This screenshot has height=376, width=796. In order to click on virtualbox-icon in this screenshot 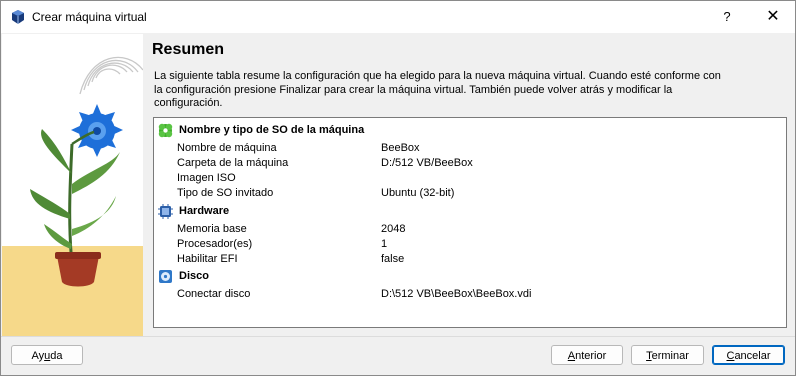, I will do `click(18, 17)`.